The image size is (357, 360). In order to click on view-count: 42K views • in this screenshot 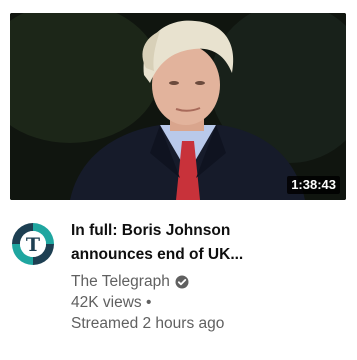, I will do `click(111, 302)`.